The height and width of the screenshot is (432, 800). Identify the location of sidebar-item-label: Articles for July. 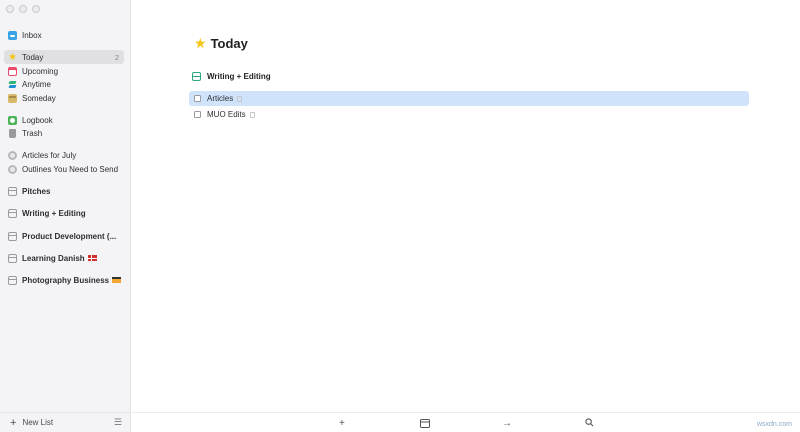
(49, 155).